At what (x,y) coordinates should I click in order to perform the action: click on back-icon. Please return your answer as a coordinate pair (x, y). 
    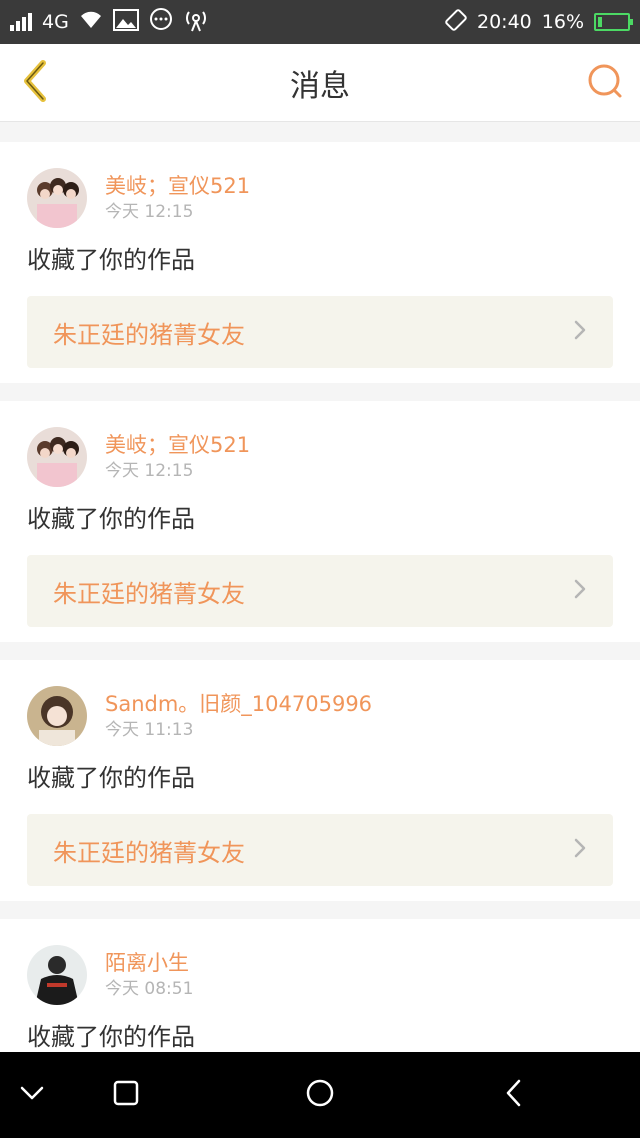
    Looking at the image, I should click on (514, 1095).